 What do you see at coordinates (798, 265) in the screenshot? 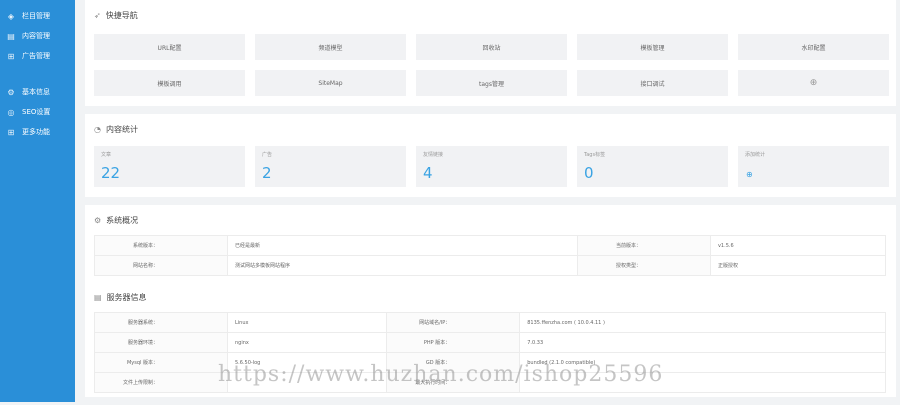
I see `info-value: 正版授权` at bounding box center [798, 265].